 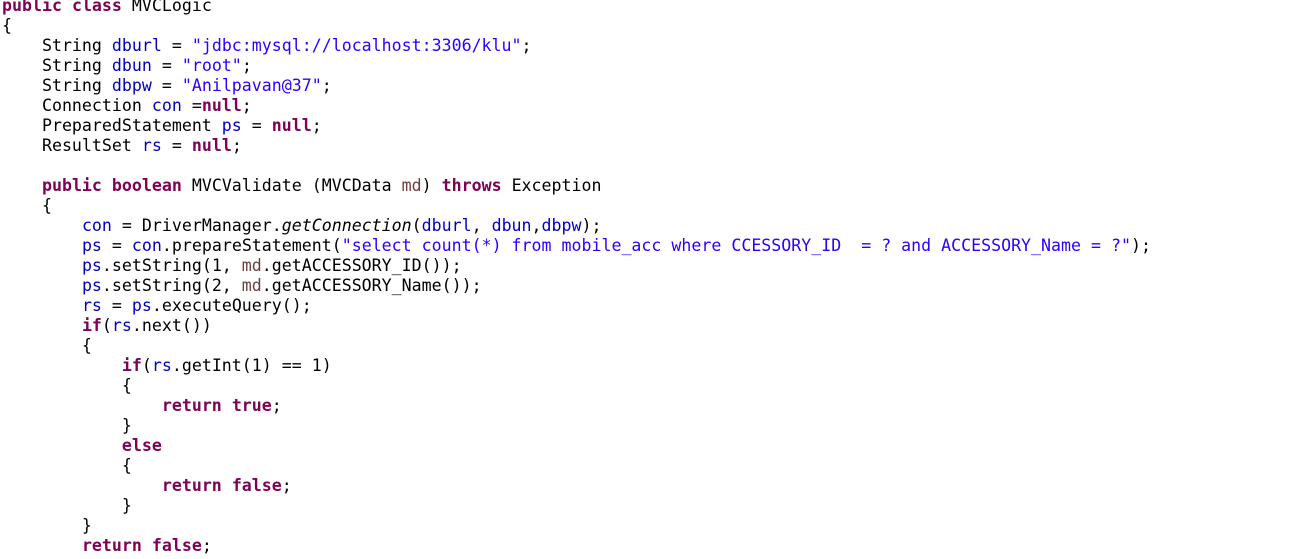 I want to click on code-token: = DriverManager., so click(x=196, y=225).